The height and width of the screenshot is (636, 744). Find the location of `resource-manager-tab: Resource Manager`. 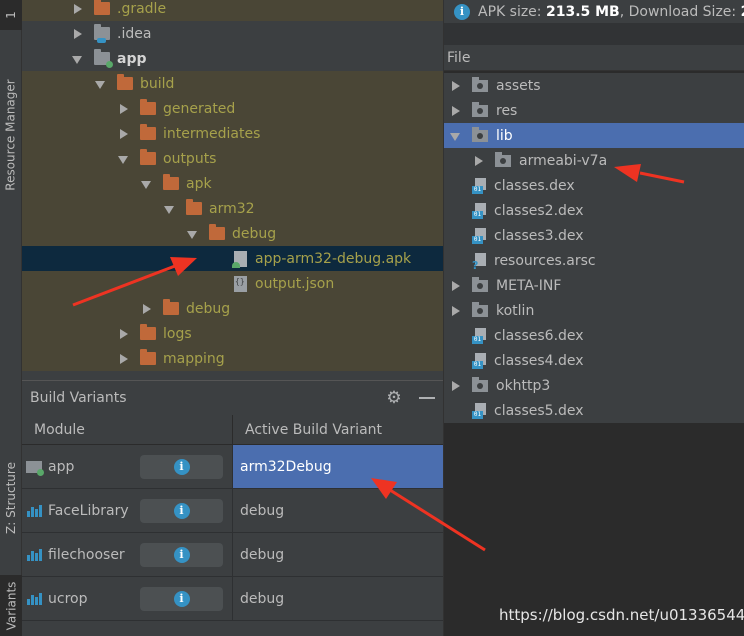

resource-manager-tab: Resource Manager is located at coordinates (11, 135).